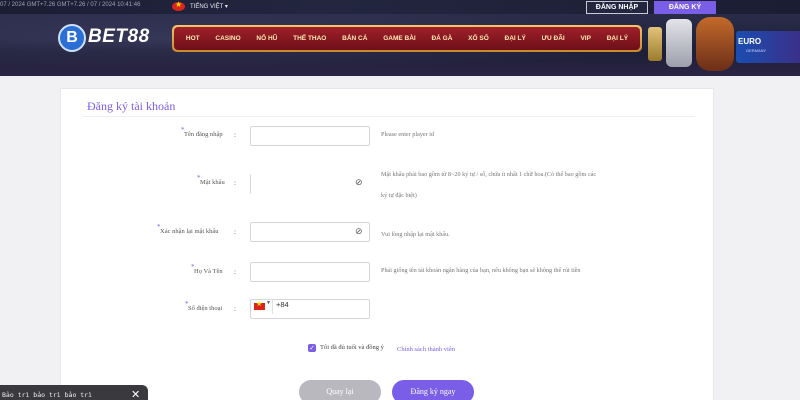 The image size is (800, 400). I want to click on login-button: ĐĂNG NHẬP, so click(617, 7).